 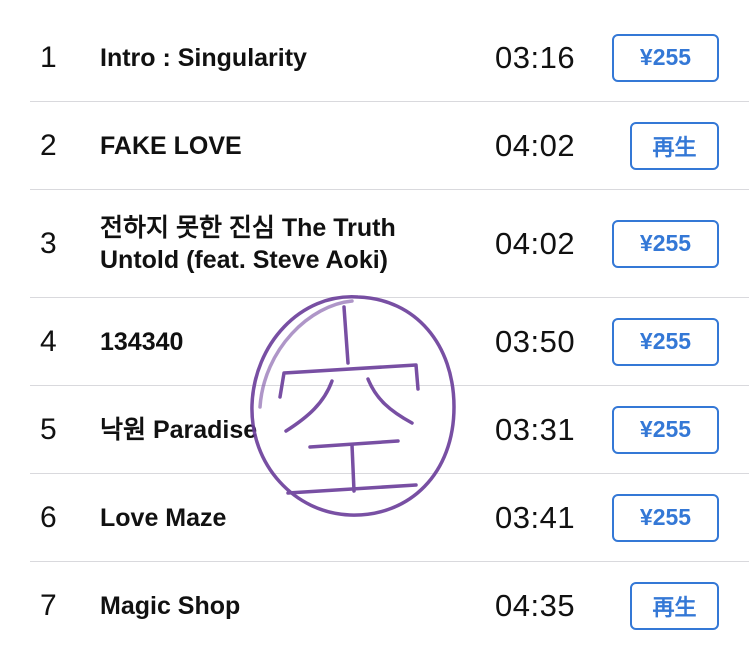 I want to click on track-number: 2, so click(x=48, y=145).